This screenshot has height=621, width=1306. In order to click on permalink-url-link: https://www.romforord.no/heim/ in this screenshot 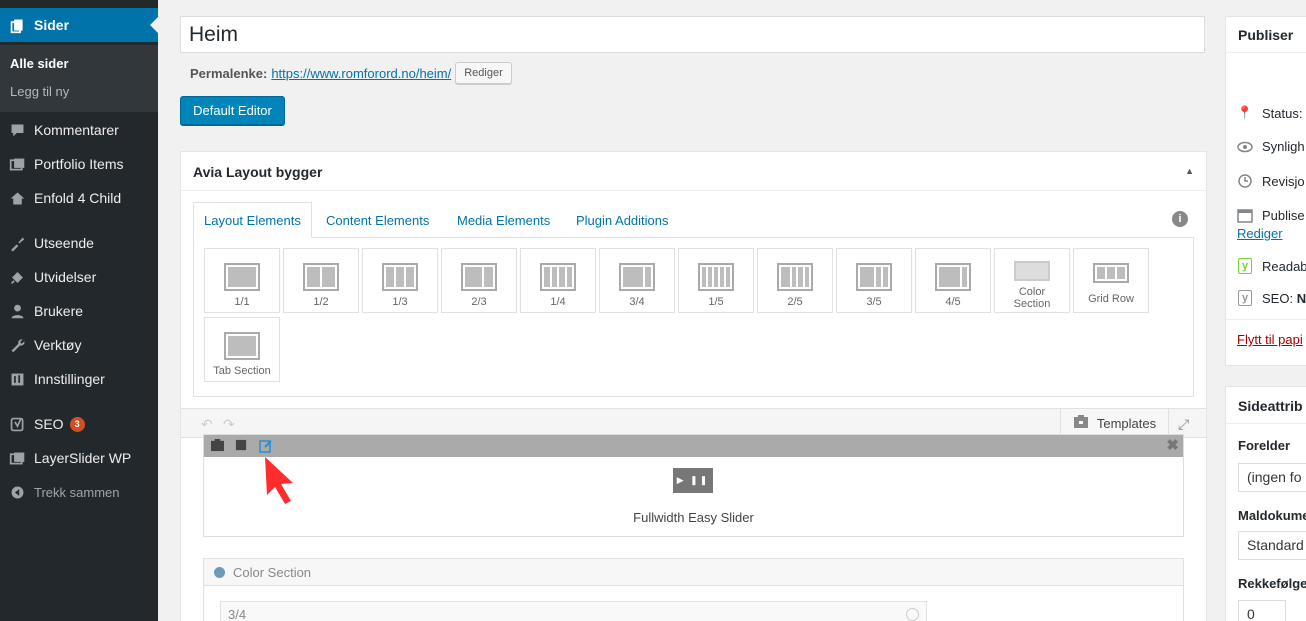, I will do `click(361, 73)`.